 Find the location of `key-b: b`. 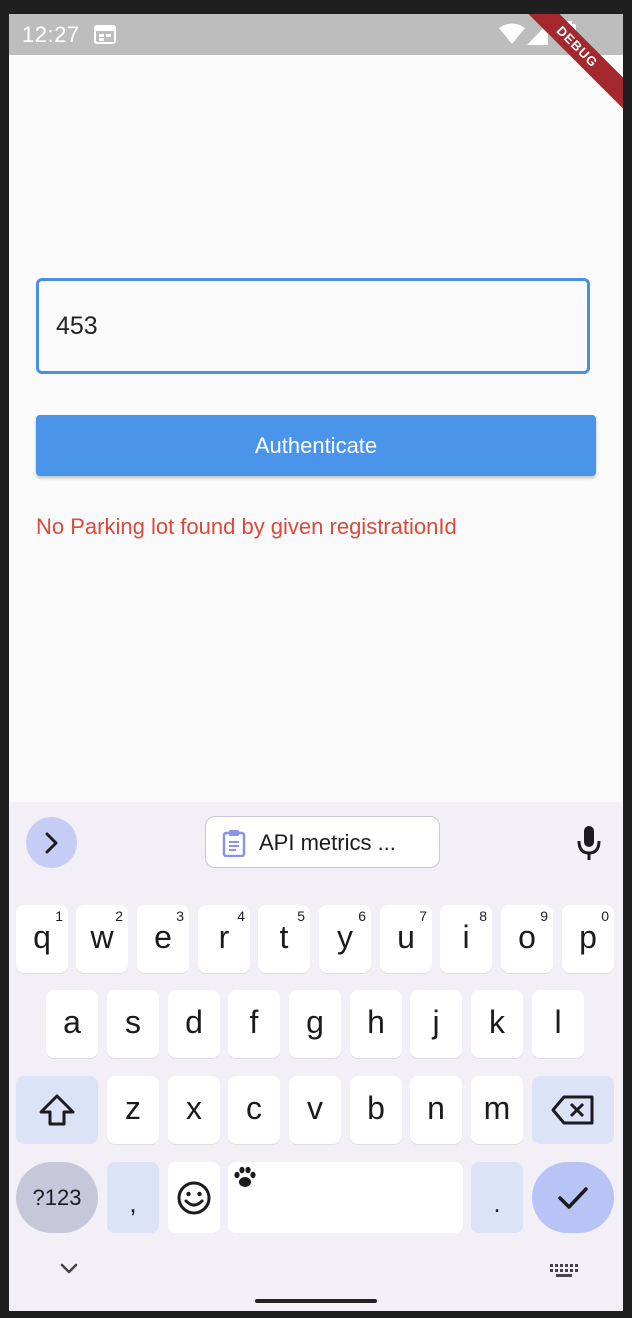

key-b: b is located at coordinates (376, 1110).